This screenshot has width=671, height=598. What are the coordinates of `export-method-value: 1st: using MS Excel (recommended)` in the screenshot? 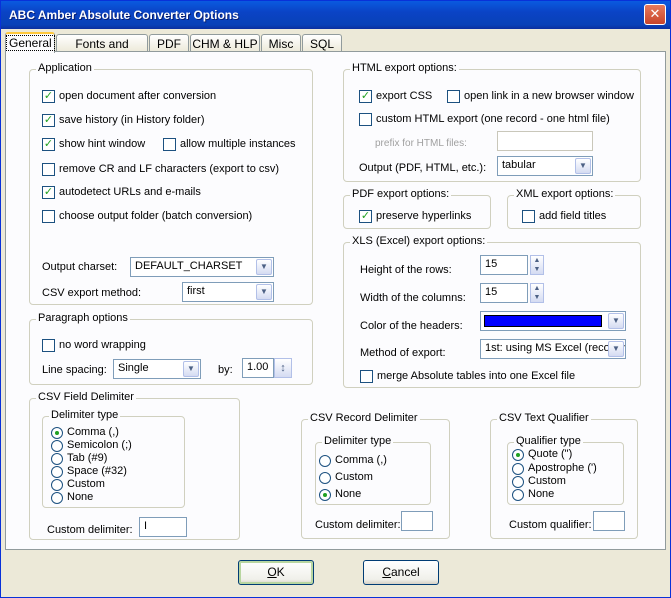 It's located at (555, 348).